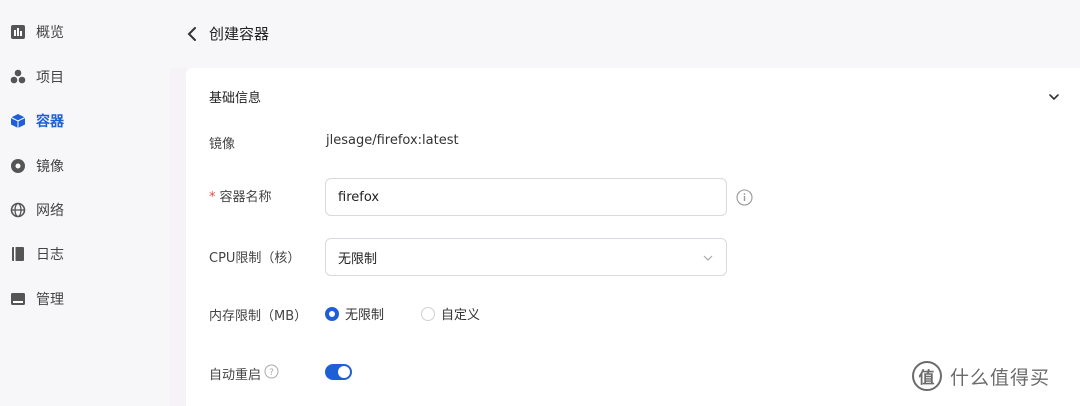 Image resolution: width=1080 pixels, height=406 pixels. I want to click on auto-restart-toggle, so click(338, 372).